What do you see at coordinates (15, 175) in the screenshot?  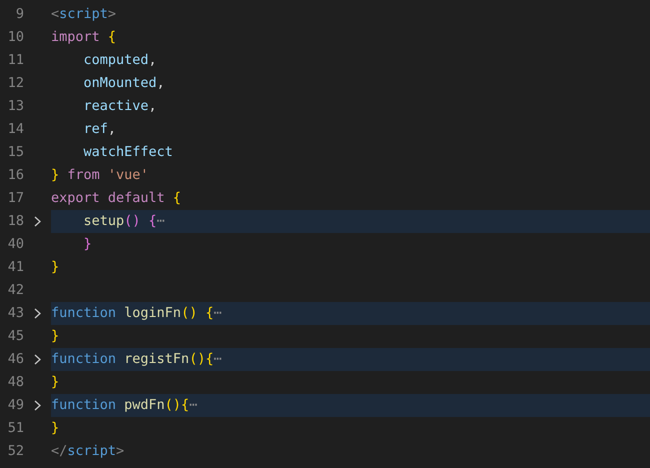 I see `line-number: 16` at bounding box center [15, 175].